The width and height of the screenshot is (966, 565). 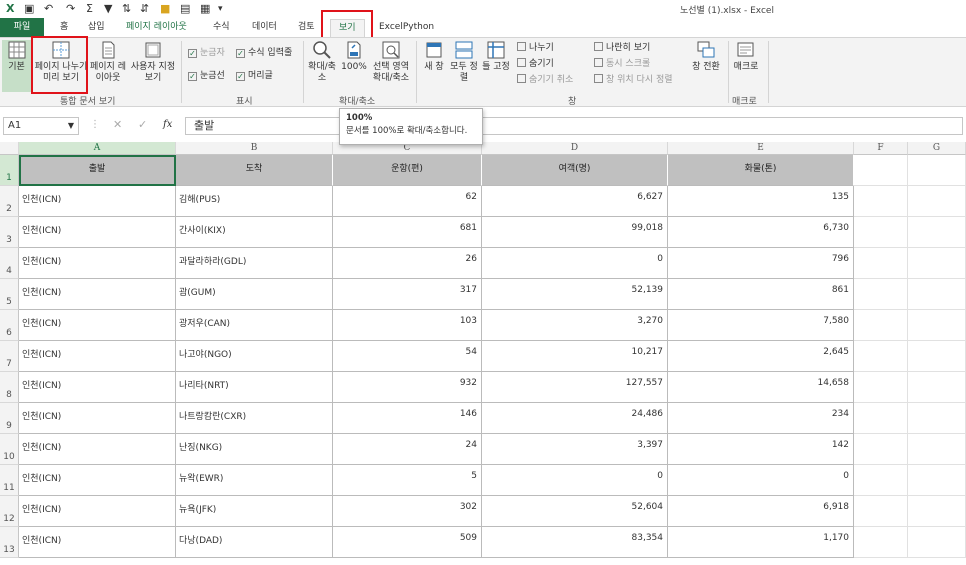 What do you see at coordinates (108, 62) in the screenshot?
I see `page-layout-view-button: 페이지 레이아웃` at bounding box center [108, 62].